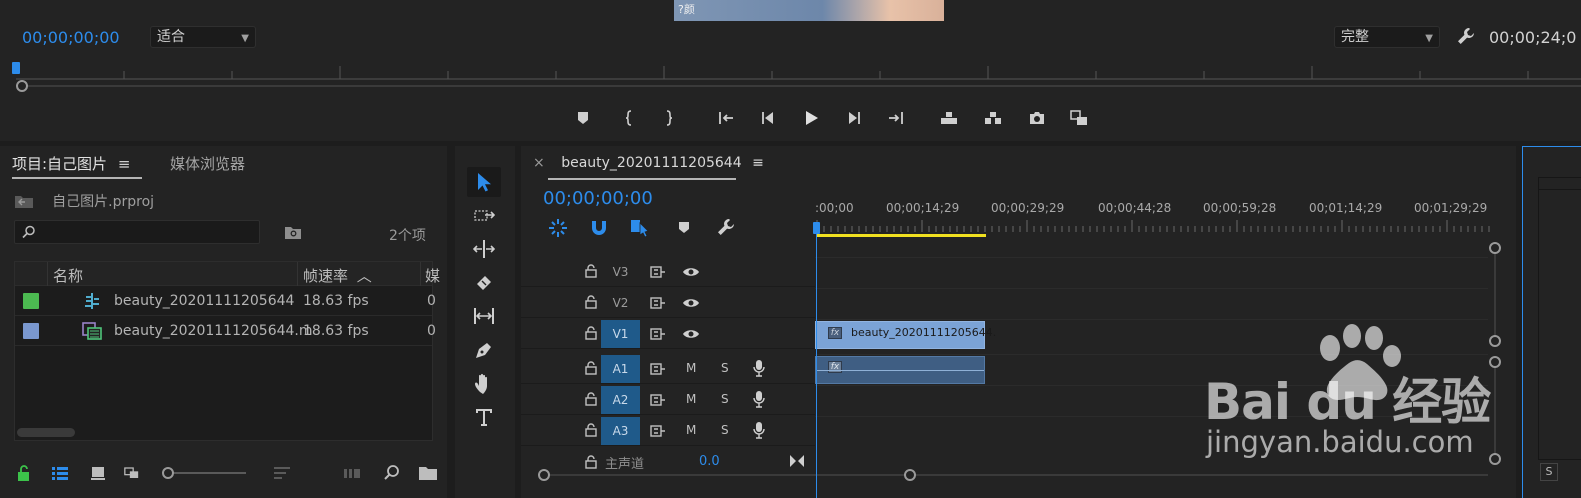 The image size is (1581, 498). What do you see at coordinates (71, 163) in the screenshot?
I see `tab-project: 项目:自己图片 ≡` at bounding box center [71, 163].